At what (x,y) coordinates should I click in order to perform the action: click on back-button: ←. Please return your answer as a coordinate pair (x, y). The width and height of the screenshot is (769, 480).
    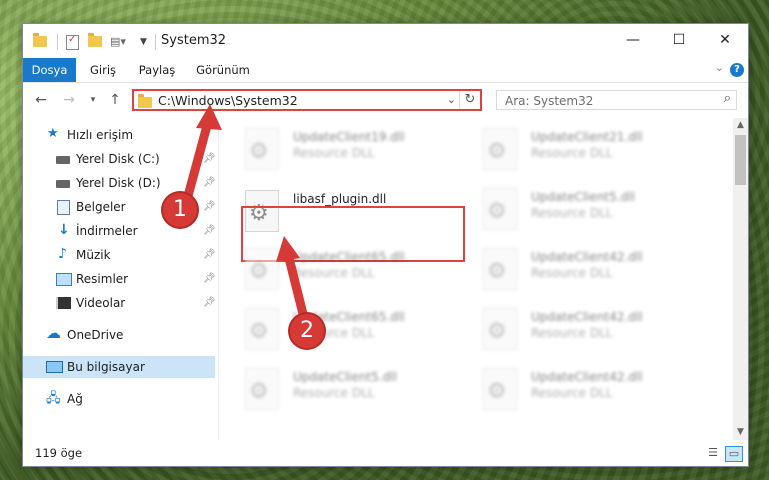
    Looking at the image, I should click on (41, 100).